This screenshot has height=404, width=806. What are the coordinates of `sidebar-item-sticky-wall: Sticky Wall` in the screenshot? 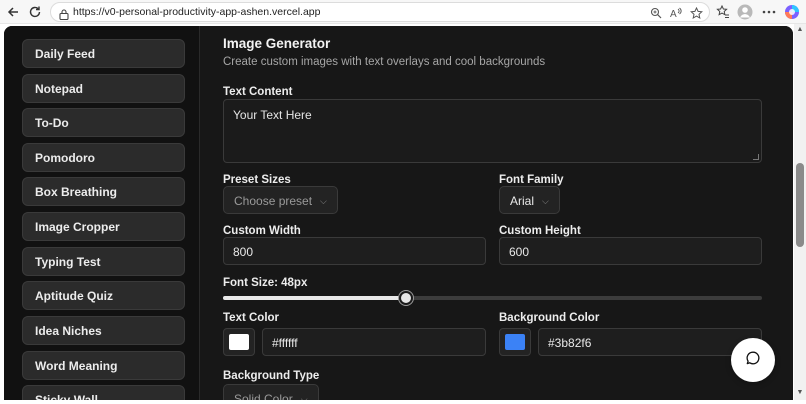 It's located at (103, 392).